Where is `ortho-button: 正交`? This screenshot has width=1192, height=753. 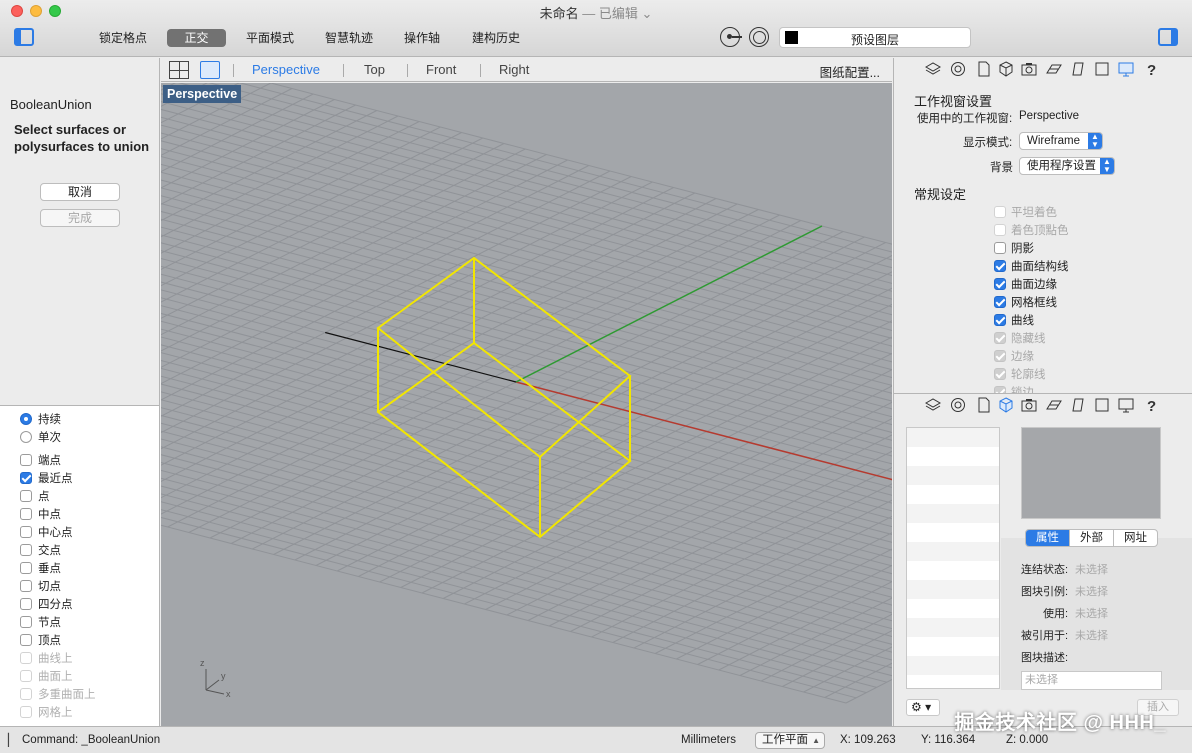 ortho-button: 正交 is located at coordinates (196, 38).